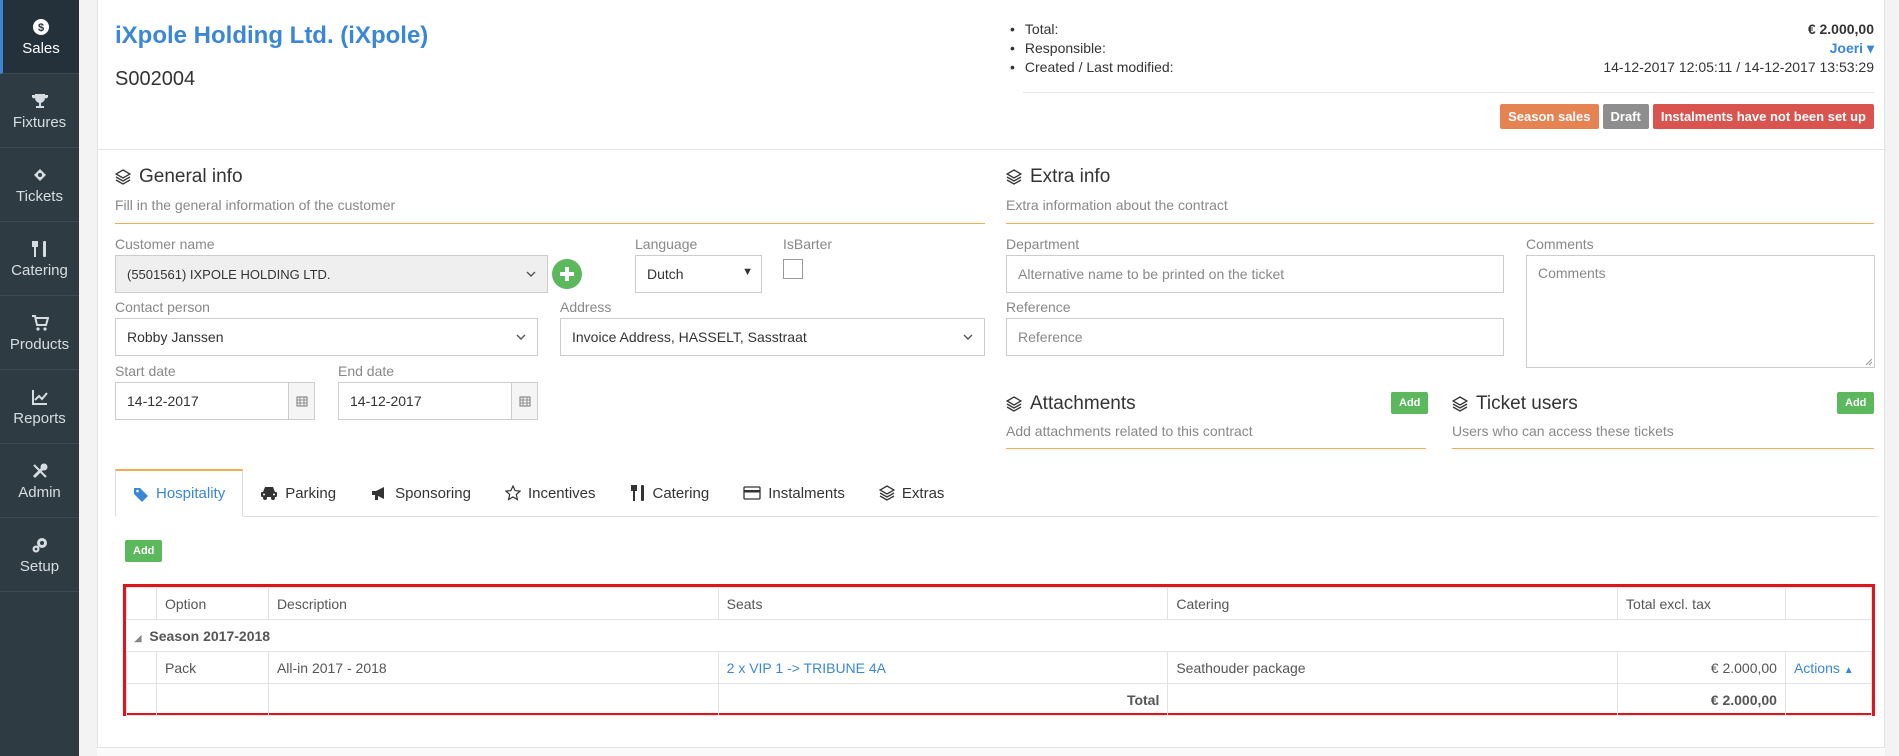 The height and width of the screenshot is (756, 1899). Describe the element at coordinates (331, 274) in the screenshot. I see `customer-name-select: (5501561) IXPOLE HOLDING LTD.` at that location.